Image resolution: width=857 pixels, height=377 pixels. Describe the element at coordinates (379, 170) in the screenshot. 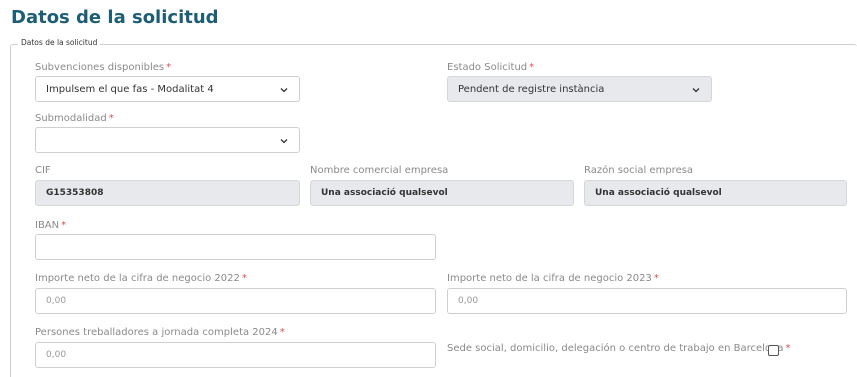

I see `nombre-comercial-label: Nombre comercial empresa` at that location.